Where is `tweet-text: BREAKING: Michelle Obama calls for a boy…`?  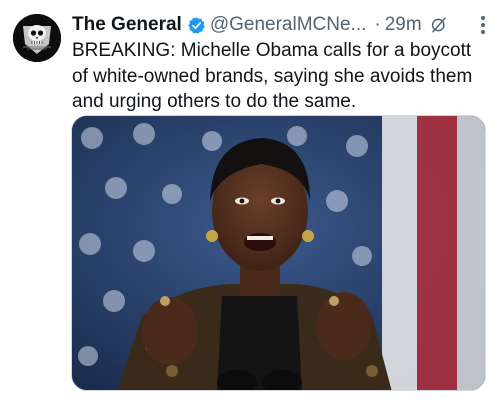
tweet-text: BREAKING: Michelle Obama calls for a boy… is located at coordinates (272, 76).